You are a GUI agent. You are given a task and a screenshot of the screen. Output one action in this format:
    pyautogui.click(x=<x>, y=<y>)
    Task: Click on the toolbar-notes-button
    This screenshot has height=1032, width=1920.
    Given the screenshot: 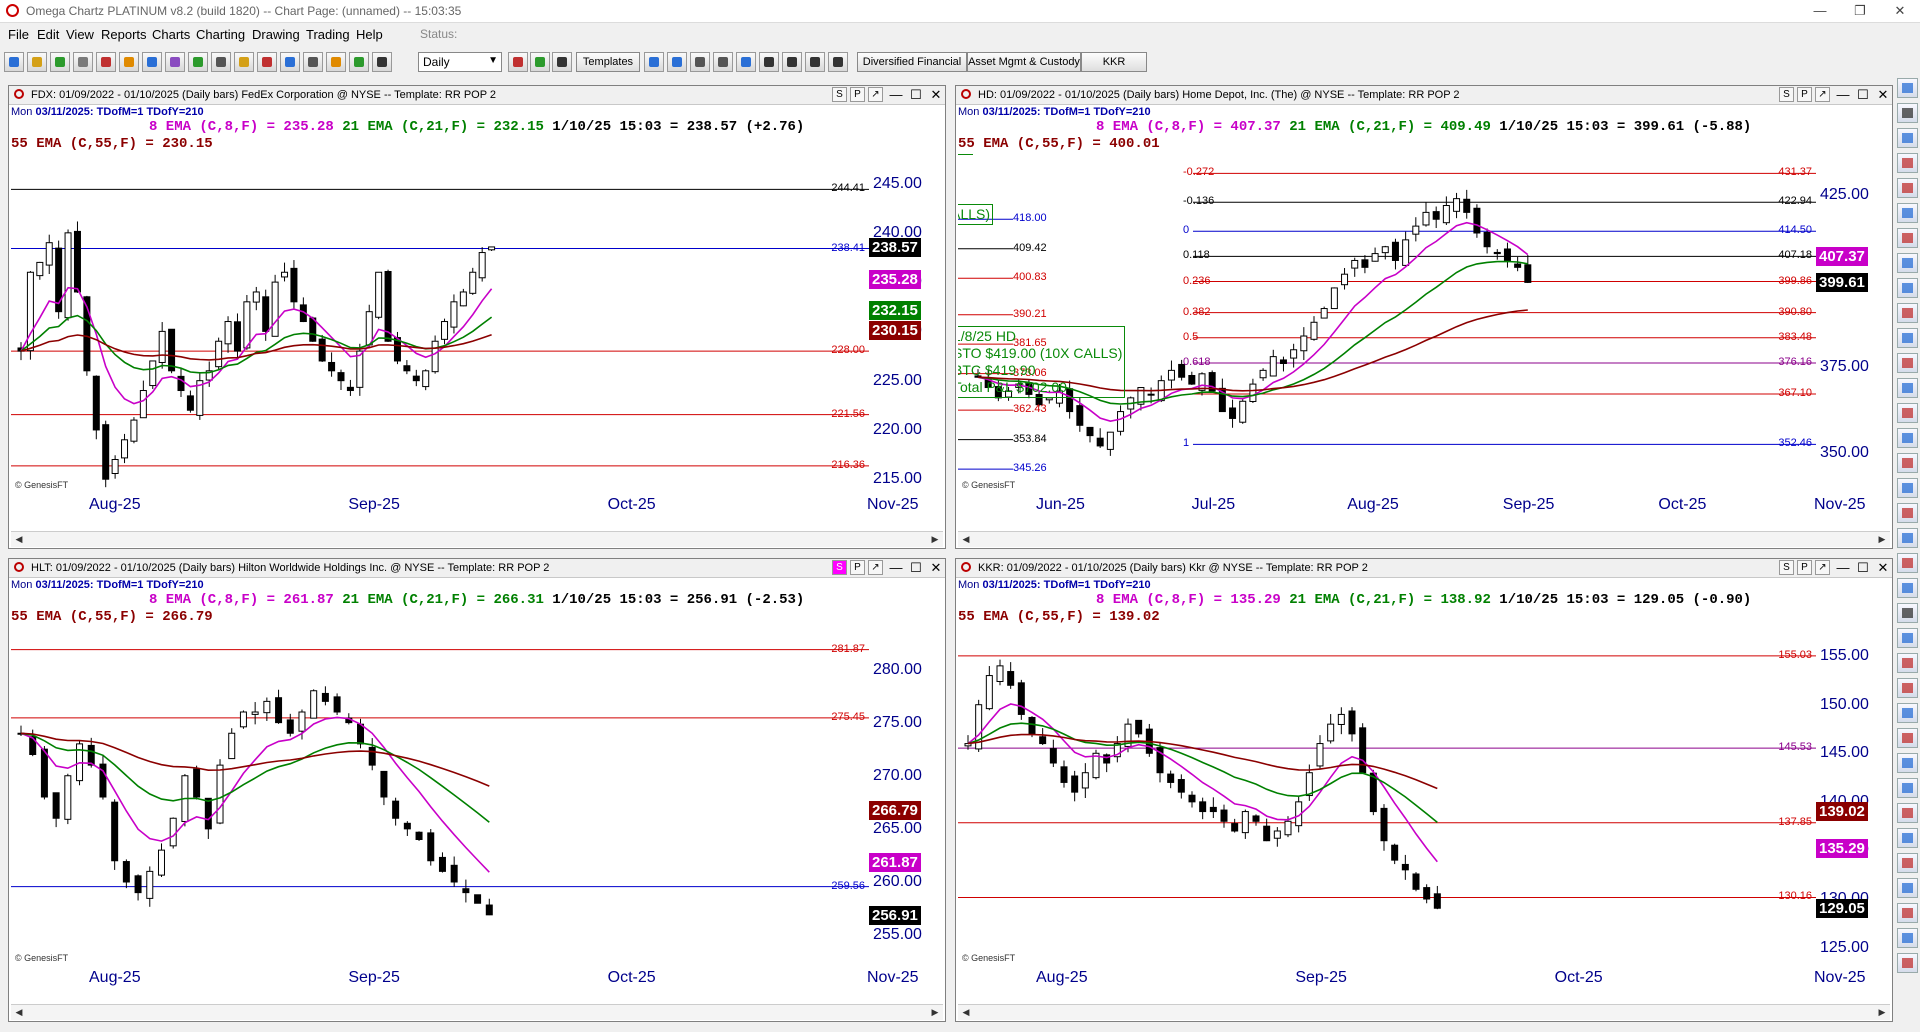 What is the action you would take?
    pyautogui.click(x=175, y=62)
    